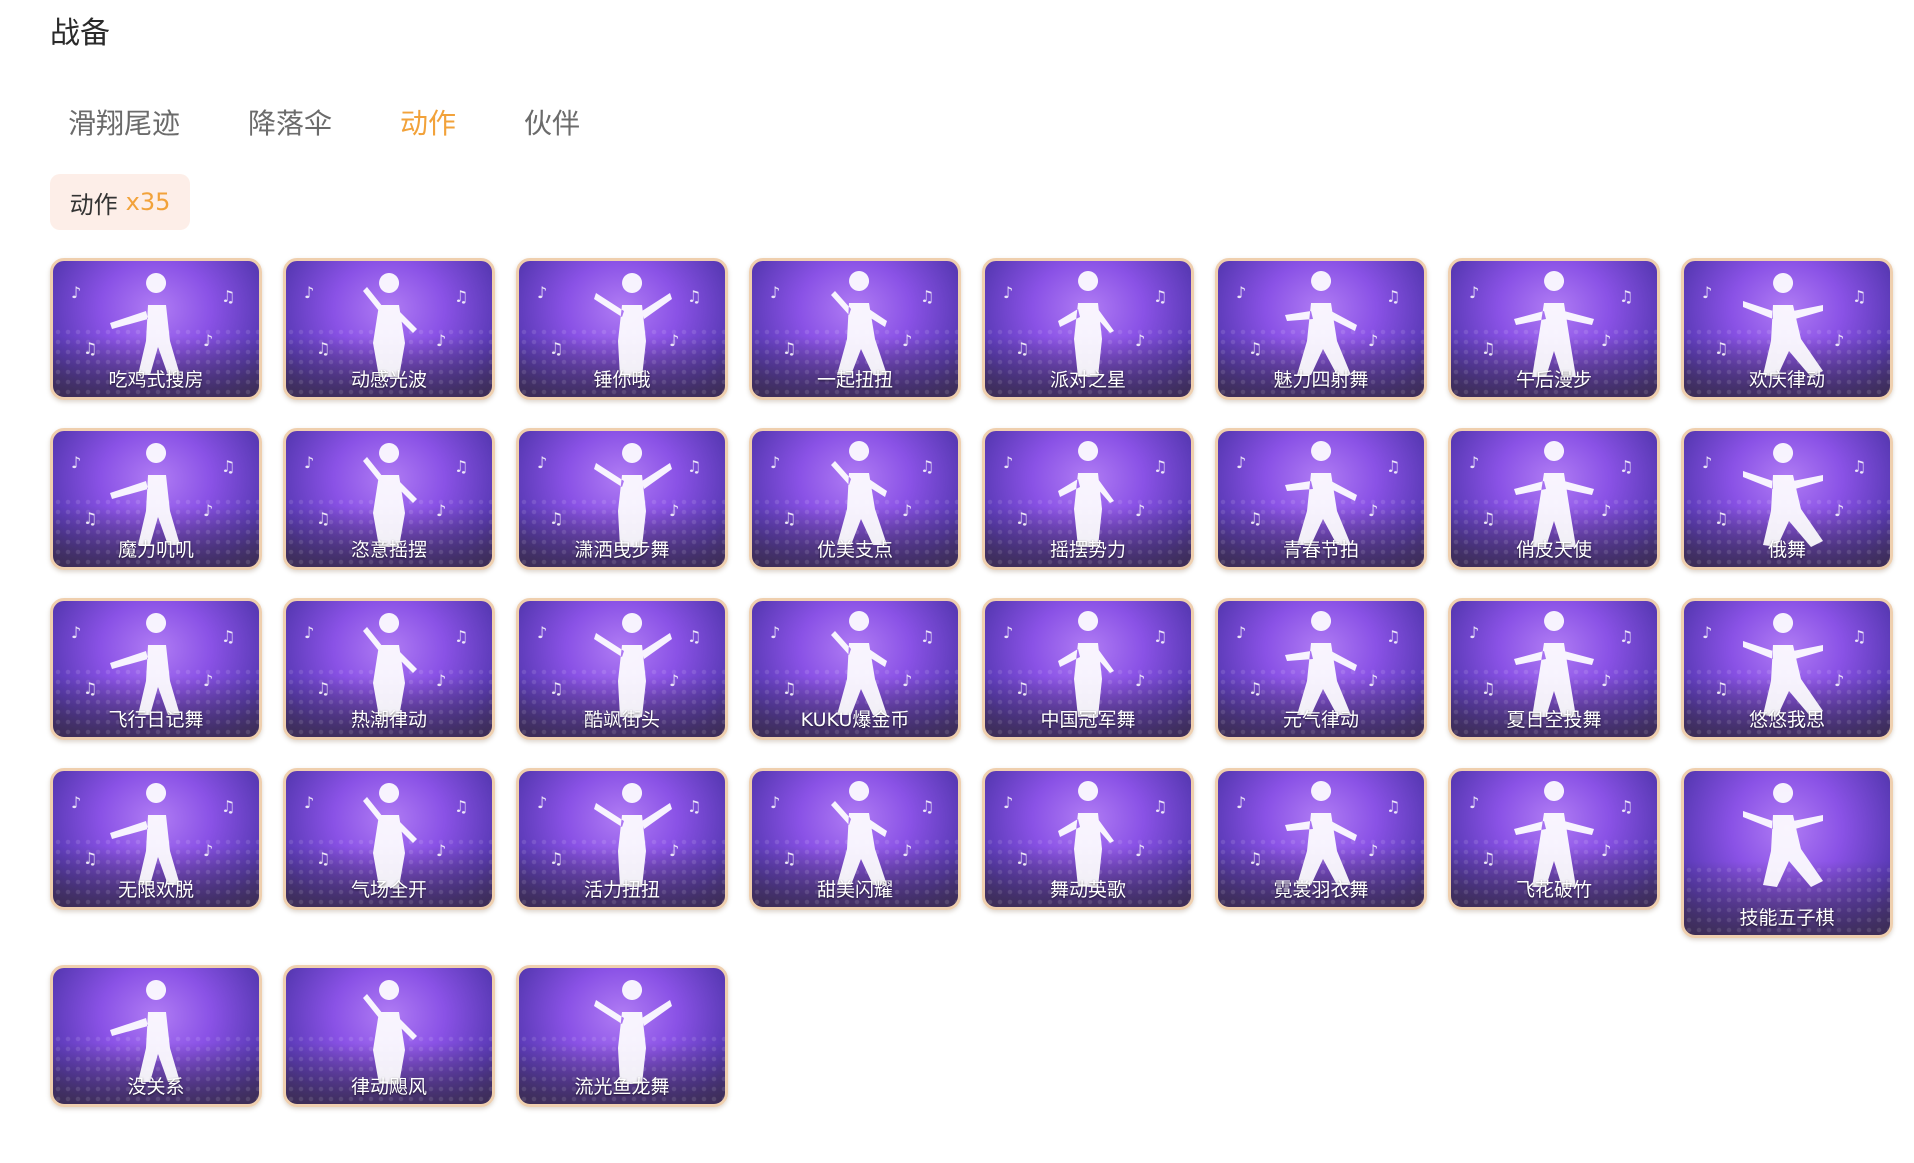 The height and width of the screenshot is (1163, 1914). What do you see at coordinates (1088, 720) in the screenshot?
I see `emote-card-label: 中国冠军舞` at bounding box center [1088, 720].